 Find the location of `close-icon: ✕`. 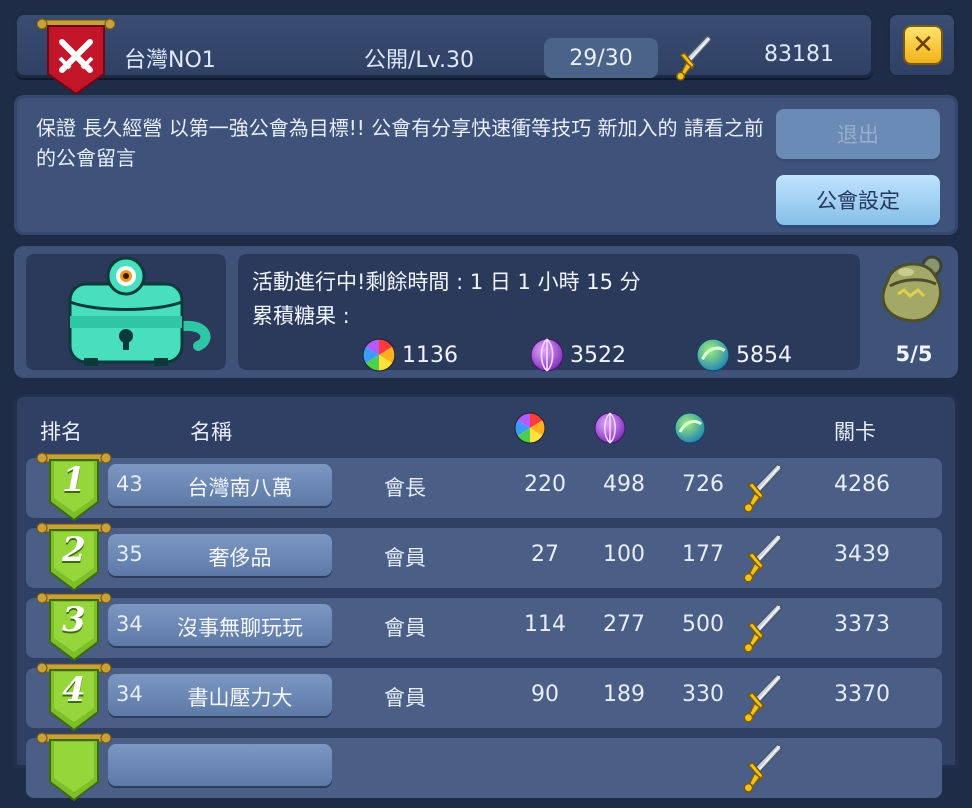

close-icon: ✕ is located at coordinates (923, 45).